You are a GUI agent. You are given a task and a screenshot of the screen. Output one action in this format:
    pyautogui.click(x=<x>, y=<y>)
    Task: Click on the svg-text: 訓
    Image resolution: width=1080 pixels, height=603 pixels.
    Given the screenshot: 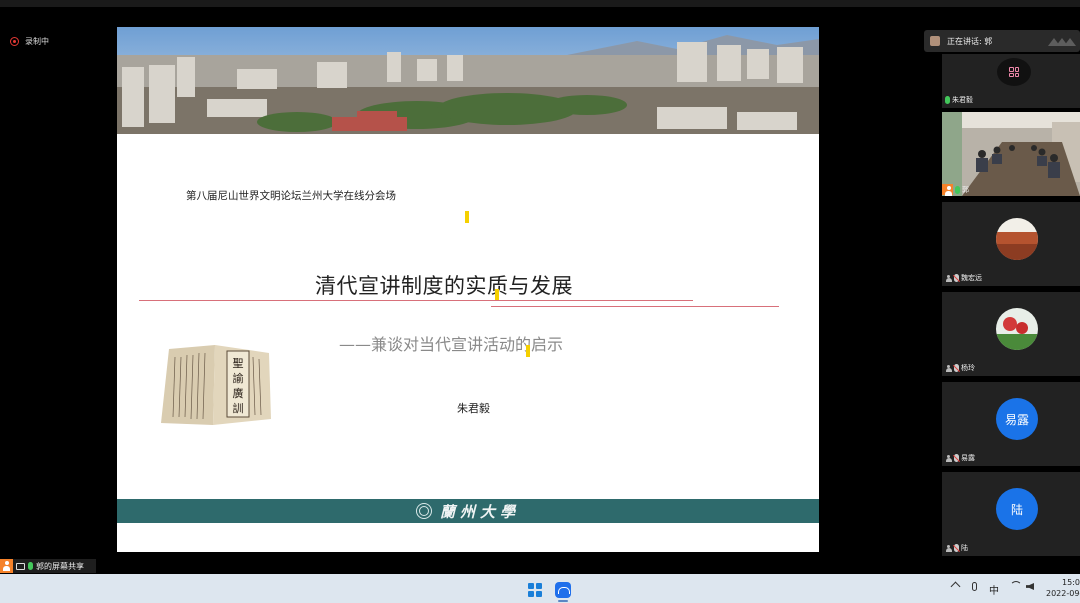 What is the action you would take?
    pyautogui.click(x=238, y=408)
    